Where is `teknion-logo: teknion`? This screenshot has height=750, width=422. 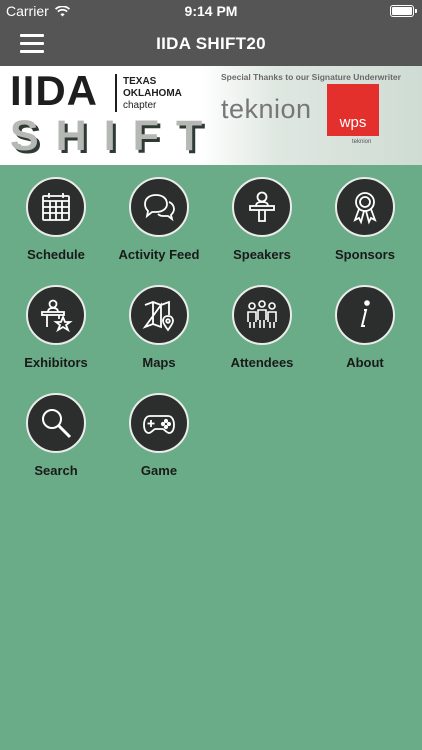 teknion-logo: teknion is located at coordinates (266, 109).